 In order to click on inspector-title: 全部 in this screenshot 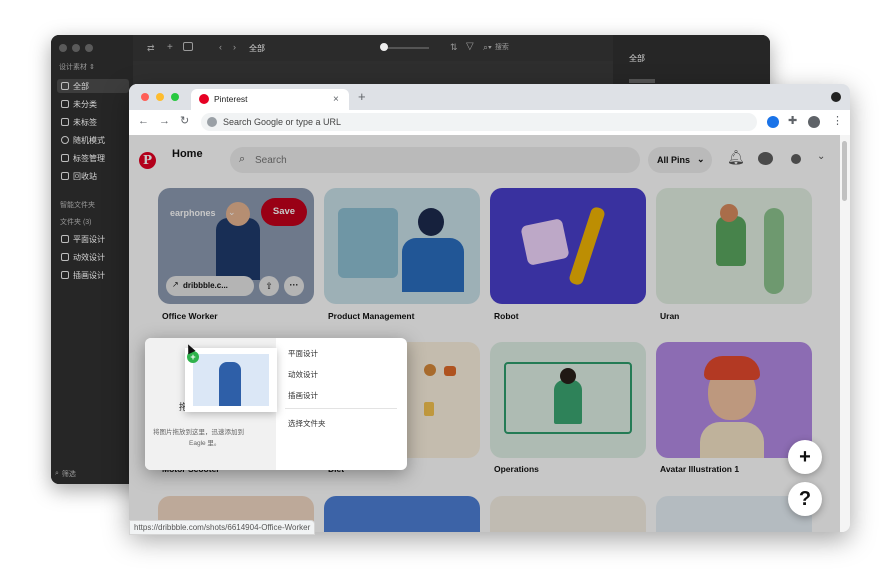, I will do `click(637, 58)`.